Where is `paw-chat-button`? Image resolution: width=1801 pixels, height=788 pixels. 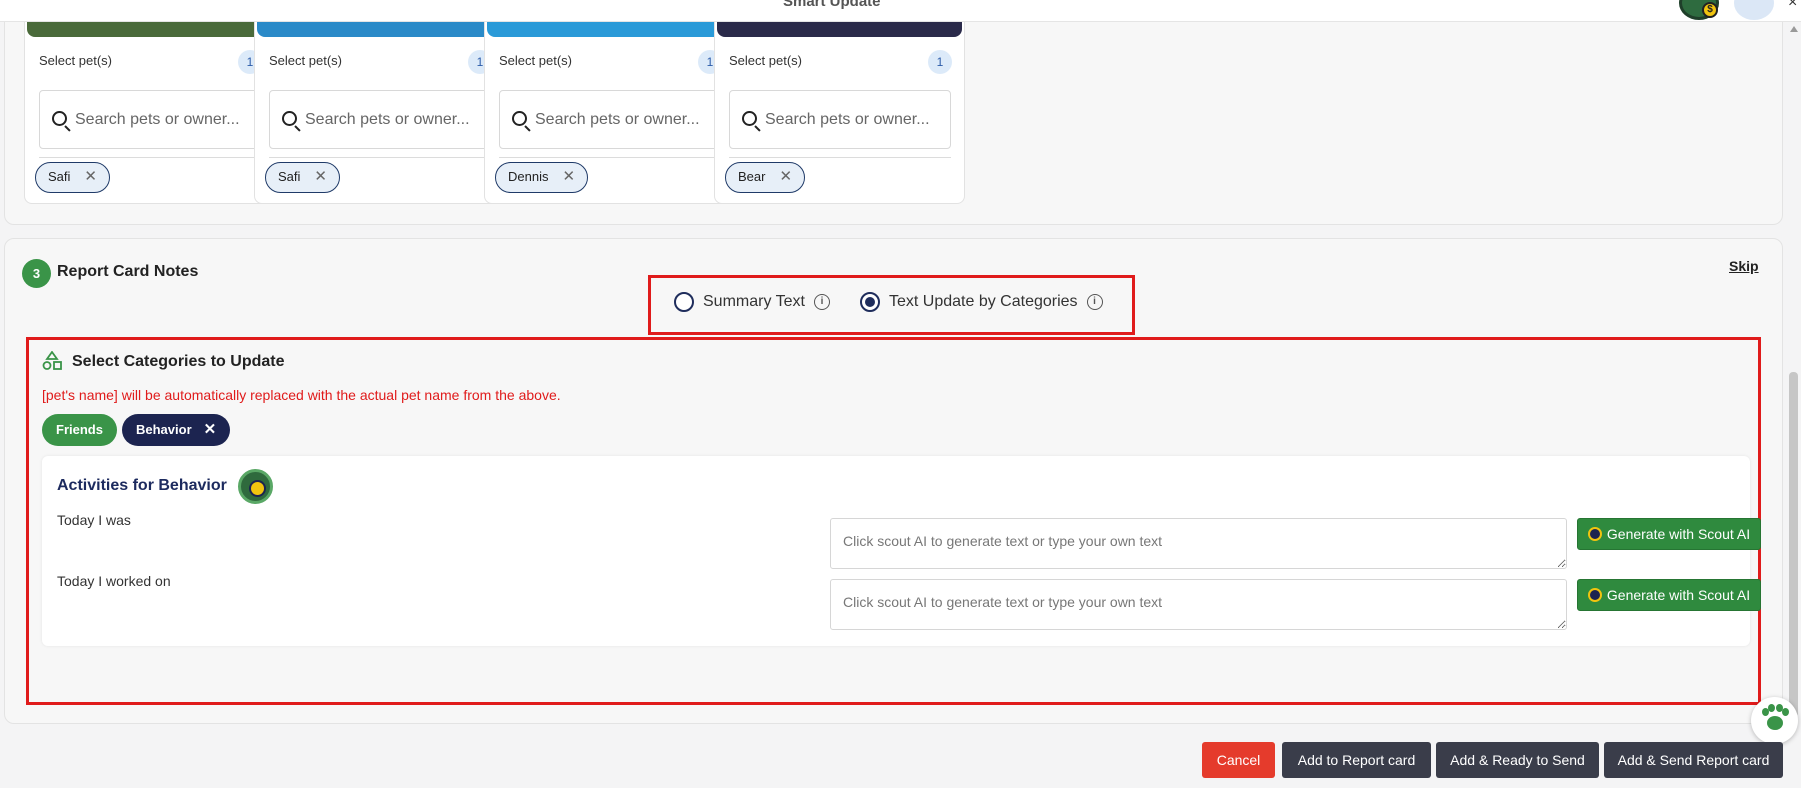
paw-chat-button is located at coordinates (1774, 720).